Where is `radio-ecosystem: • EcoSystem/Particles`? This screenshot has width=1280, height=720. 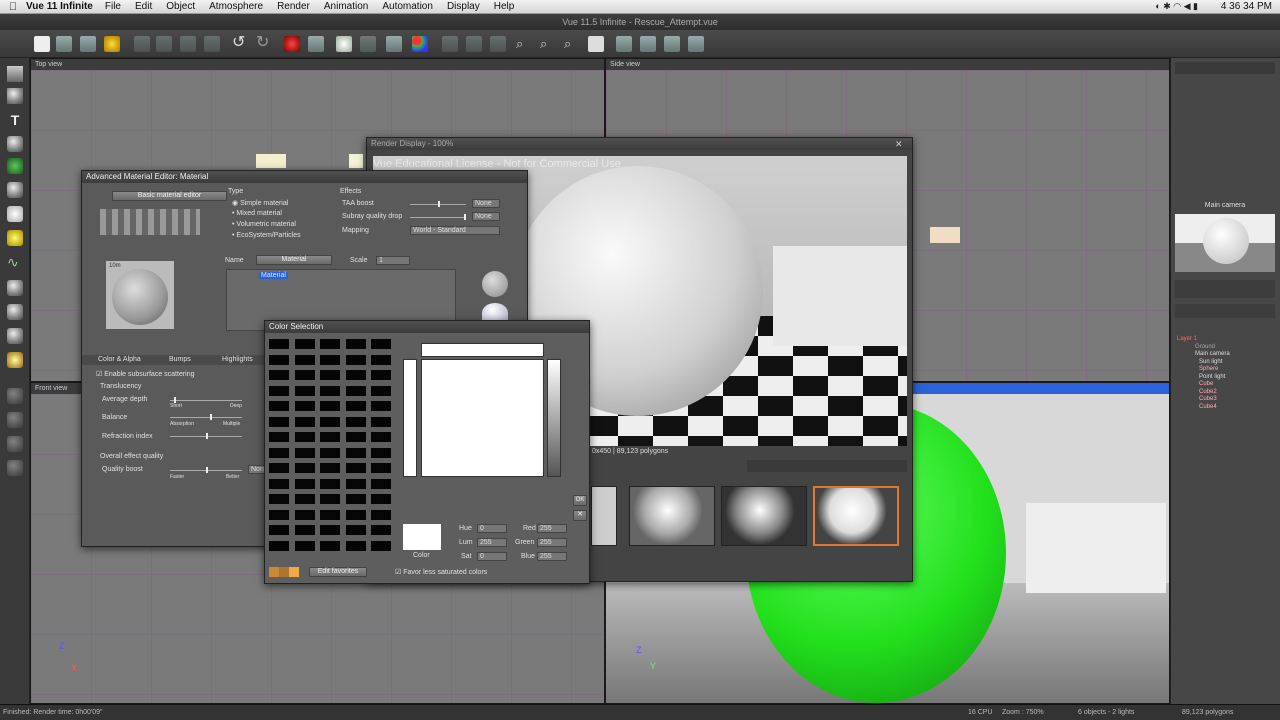 radio-ecosystem: • EcoSystem/Particles is located at coordinates (266, 235).